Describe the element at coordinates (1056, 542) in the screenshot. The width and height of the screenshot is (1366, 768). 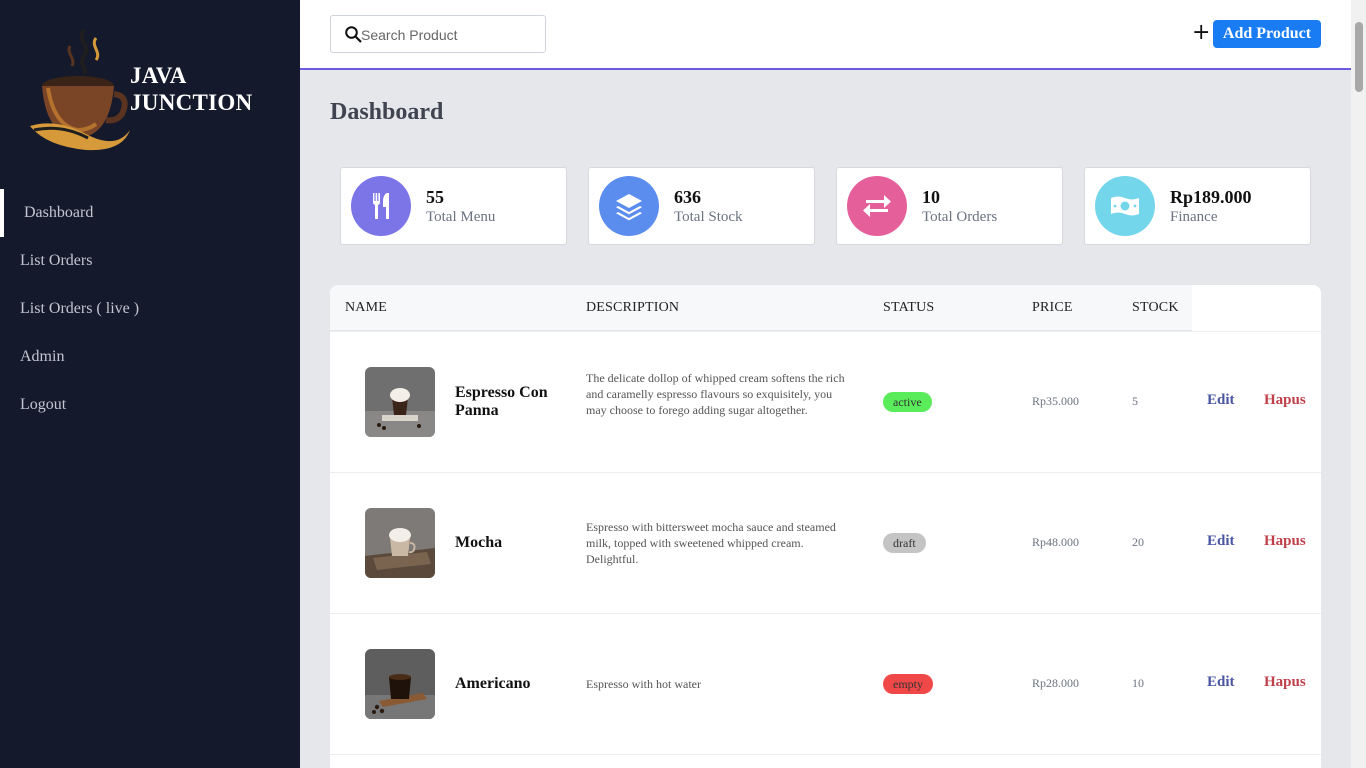
I see `product-price: Rp48.000` at that location.